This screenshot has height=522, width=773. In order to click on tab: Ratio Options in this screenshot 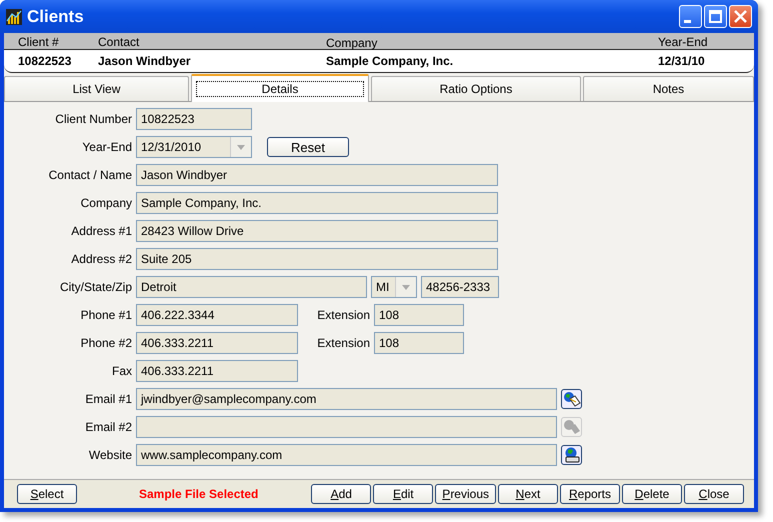, I will do `click(476, 88)`.